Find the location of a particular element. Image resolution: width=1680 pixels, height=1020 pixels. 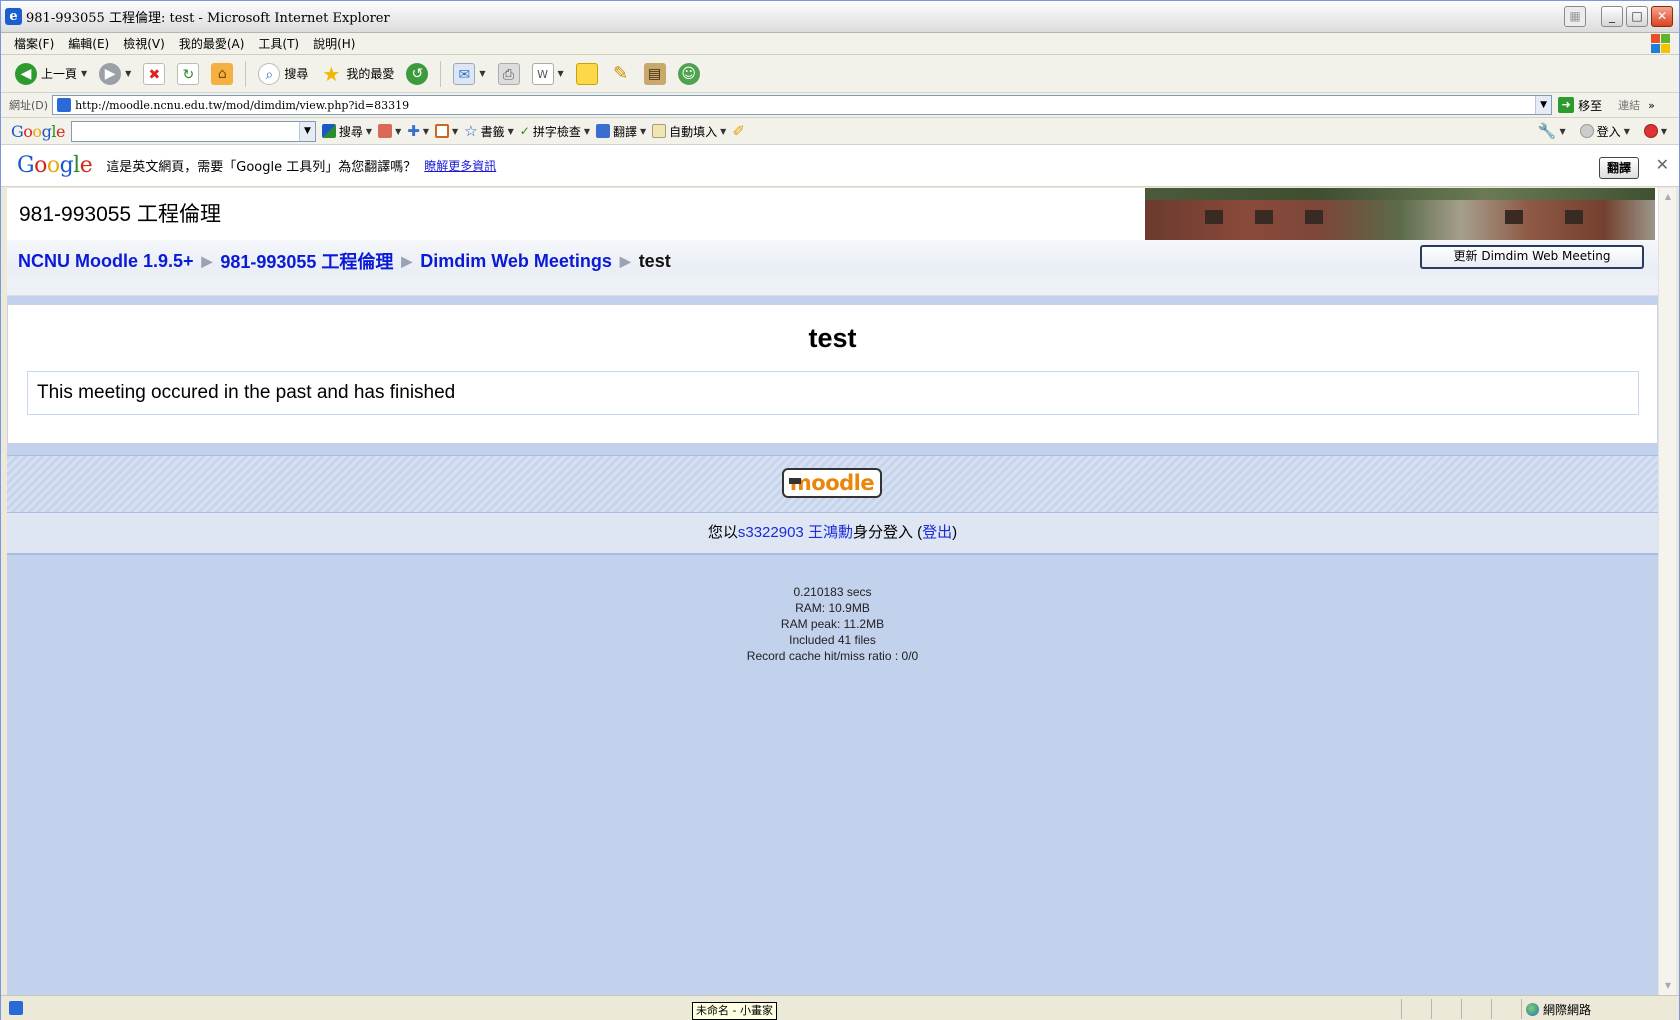

spellcheck-button: ✓ 拼字檢查 ▼ is located at coordinates (555, 131).